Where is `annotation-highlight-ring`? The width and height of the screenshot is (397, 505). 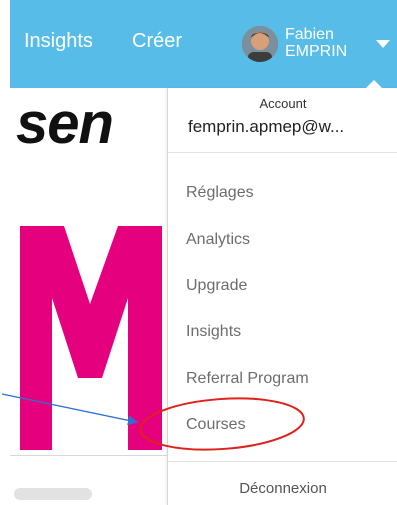 annotation-highlight-ring is located at coordinates (222, 424).